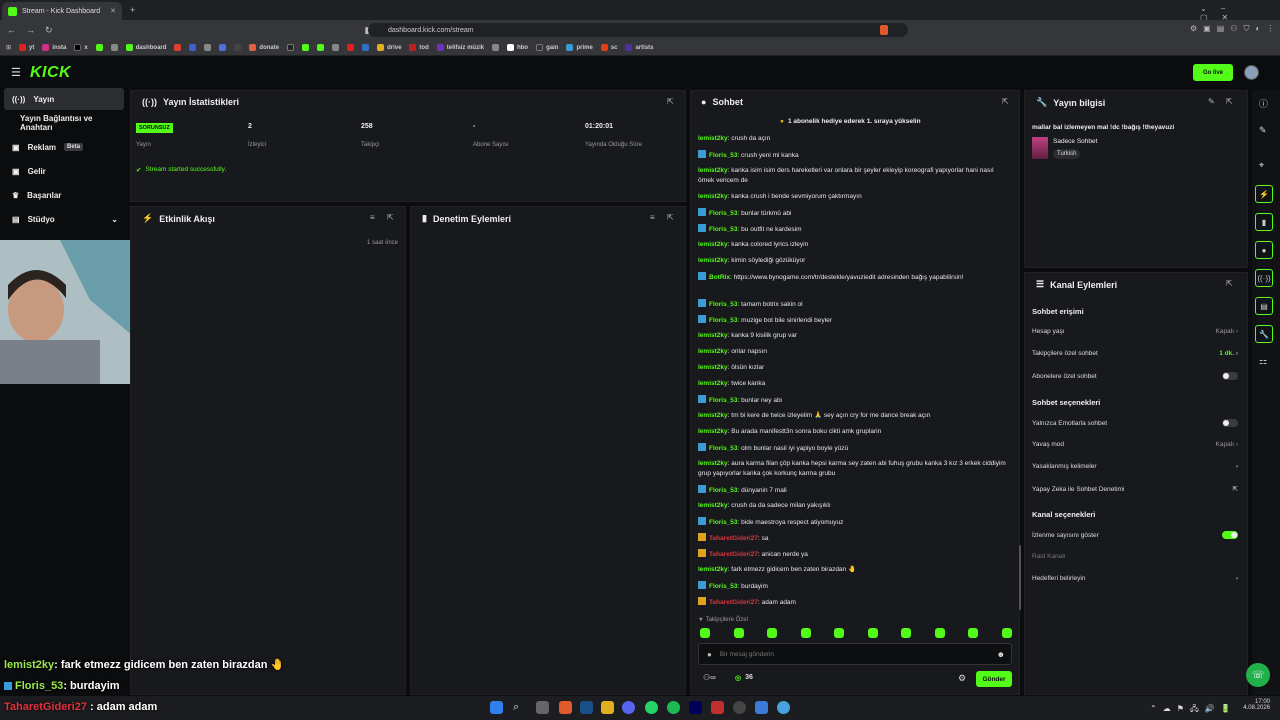  I want to click on folder-icon, so click(607, 707).